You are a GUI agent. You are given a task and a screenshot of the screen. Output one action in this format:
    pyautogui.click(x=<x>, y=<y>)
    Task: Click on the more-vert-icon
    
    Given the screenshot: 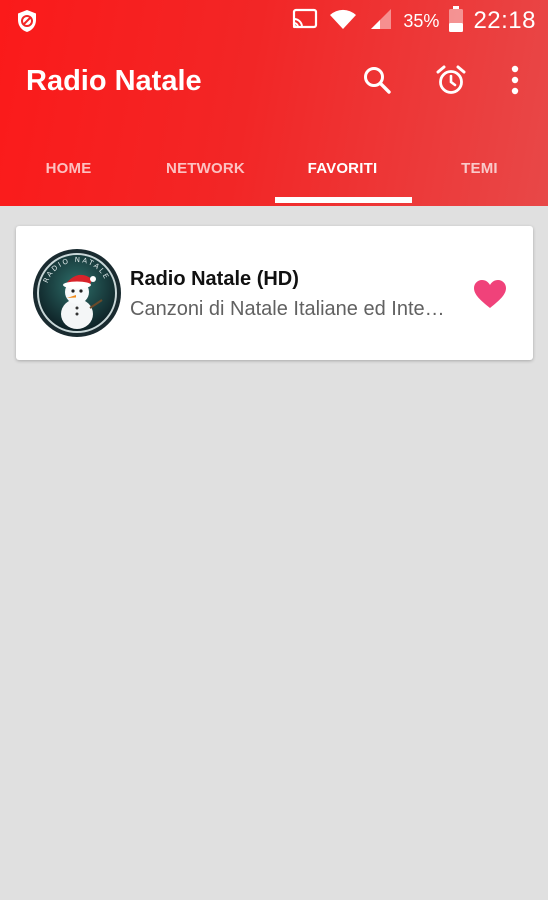 What is the action you would take?
    pyautogui.click(x=515, y=80)
    